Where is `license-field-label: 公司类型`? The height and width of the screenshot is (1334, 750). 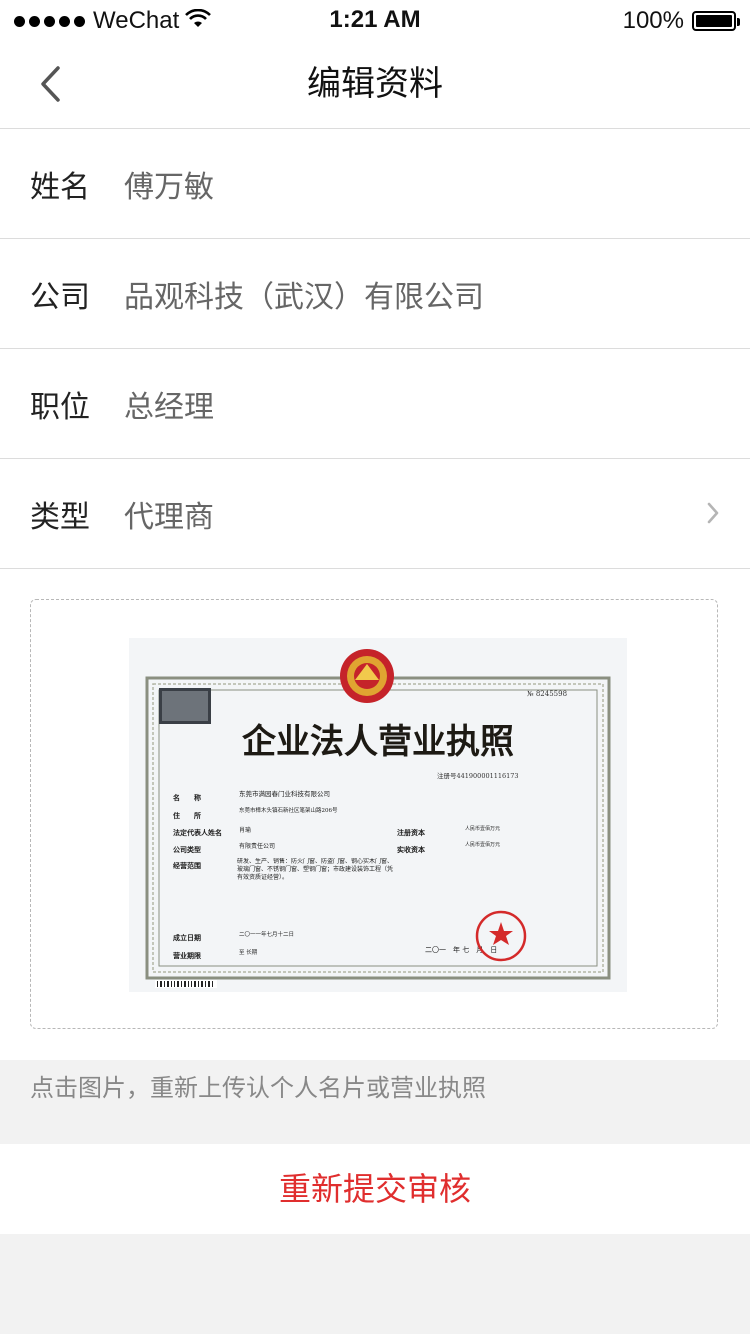 license-field-label: 公司类型 is located at coordinates (187, 849).